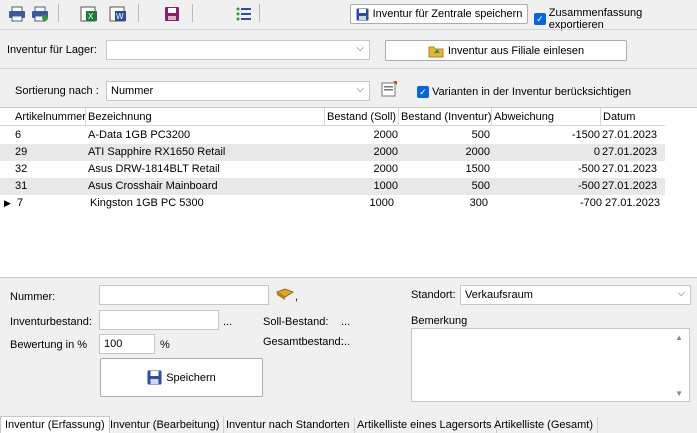  I want to click on sort-label: Sortierung nach :, so click(57, 91).